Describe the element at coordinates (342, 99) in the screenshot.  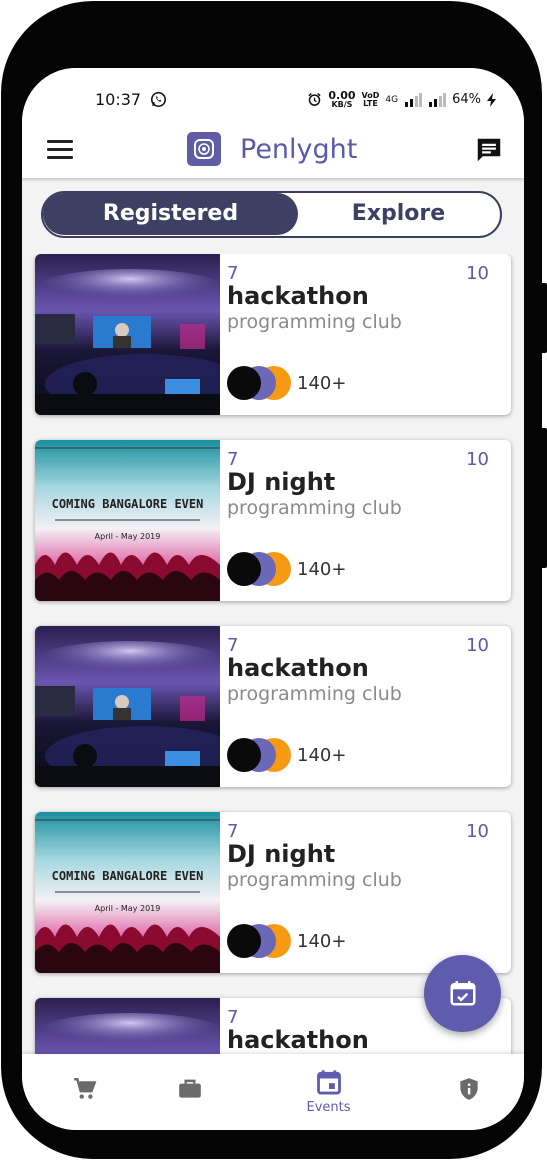
I see `data-speed: 0.00 KB/S` at that location.